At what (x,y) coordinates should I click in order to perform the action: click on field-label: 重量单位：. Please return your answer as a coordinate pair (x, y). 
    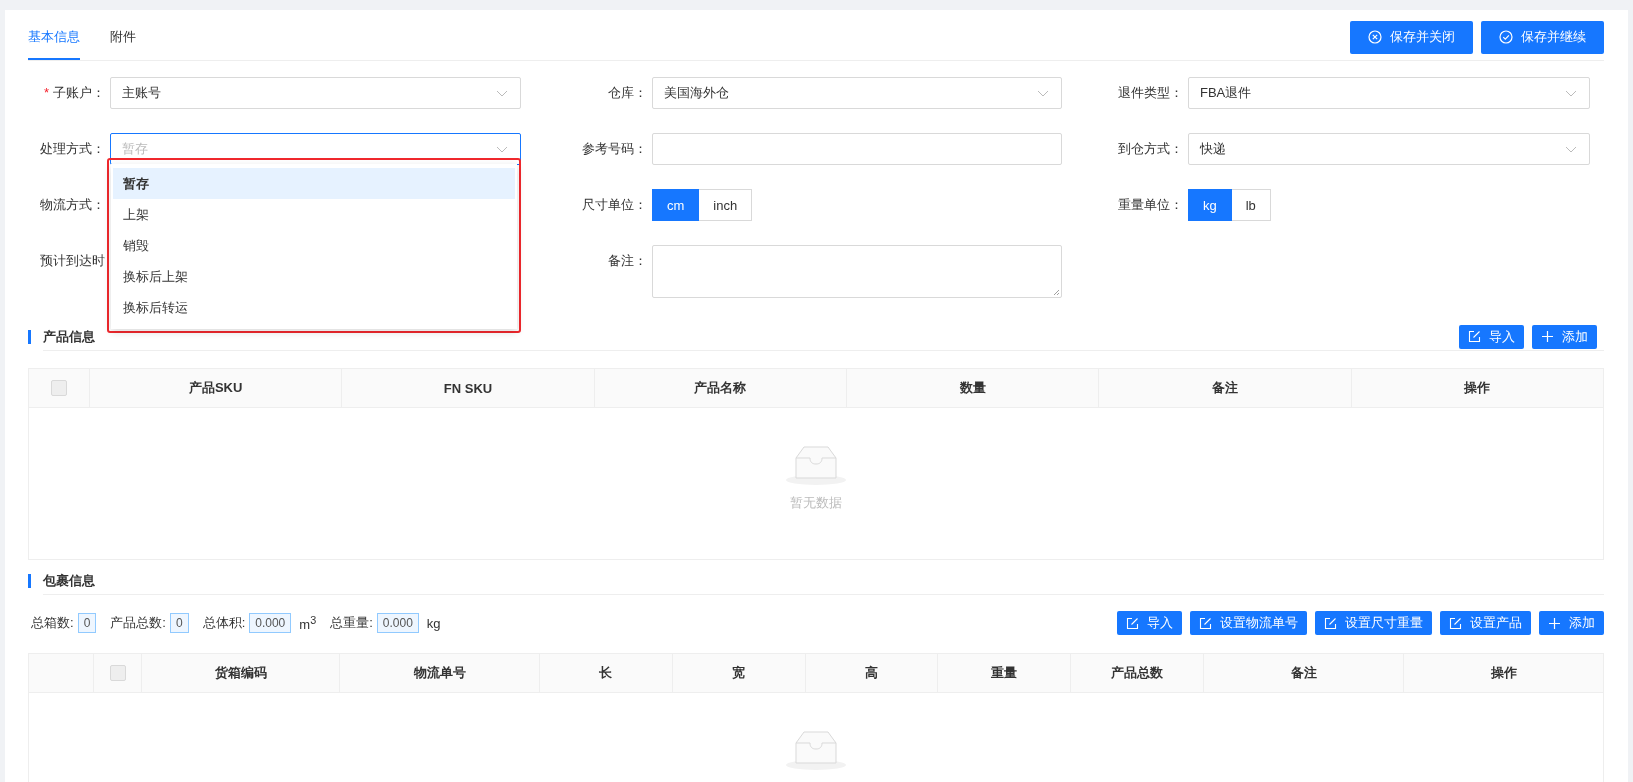
    Looking at the image, I should click on (1150, 204).